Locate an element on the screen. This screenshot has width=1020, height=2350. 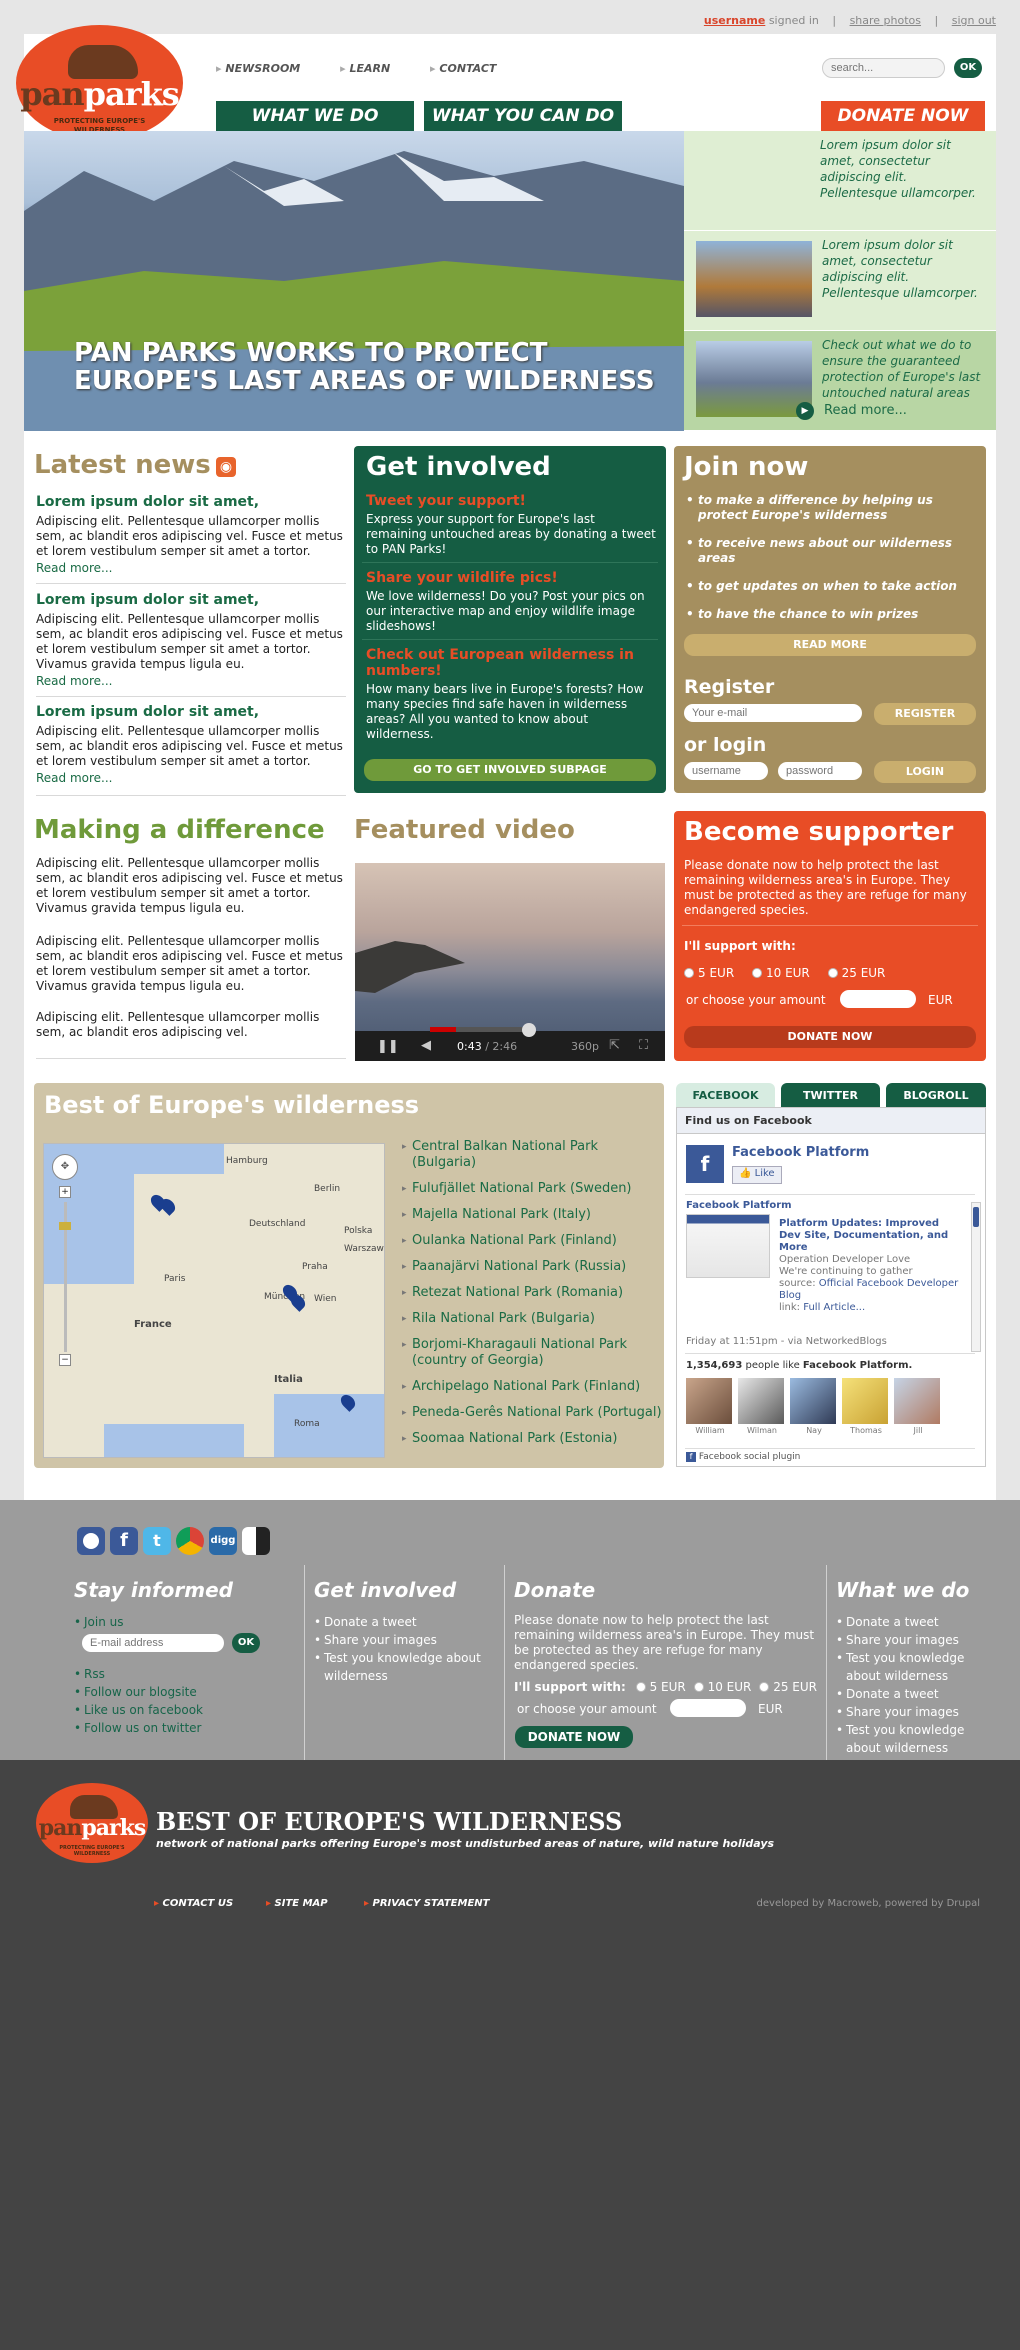
video-scrubber is located at coordinates (529, 1030).